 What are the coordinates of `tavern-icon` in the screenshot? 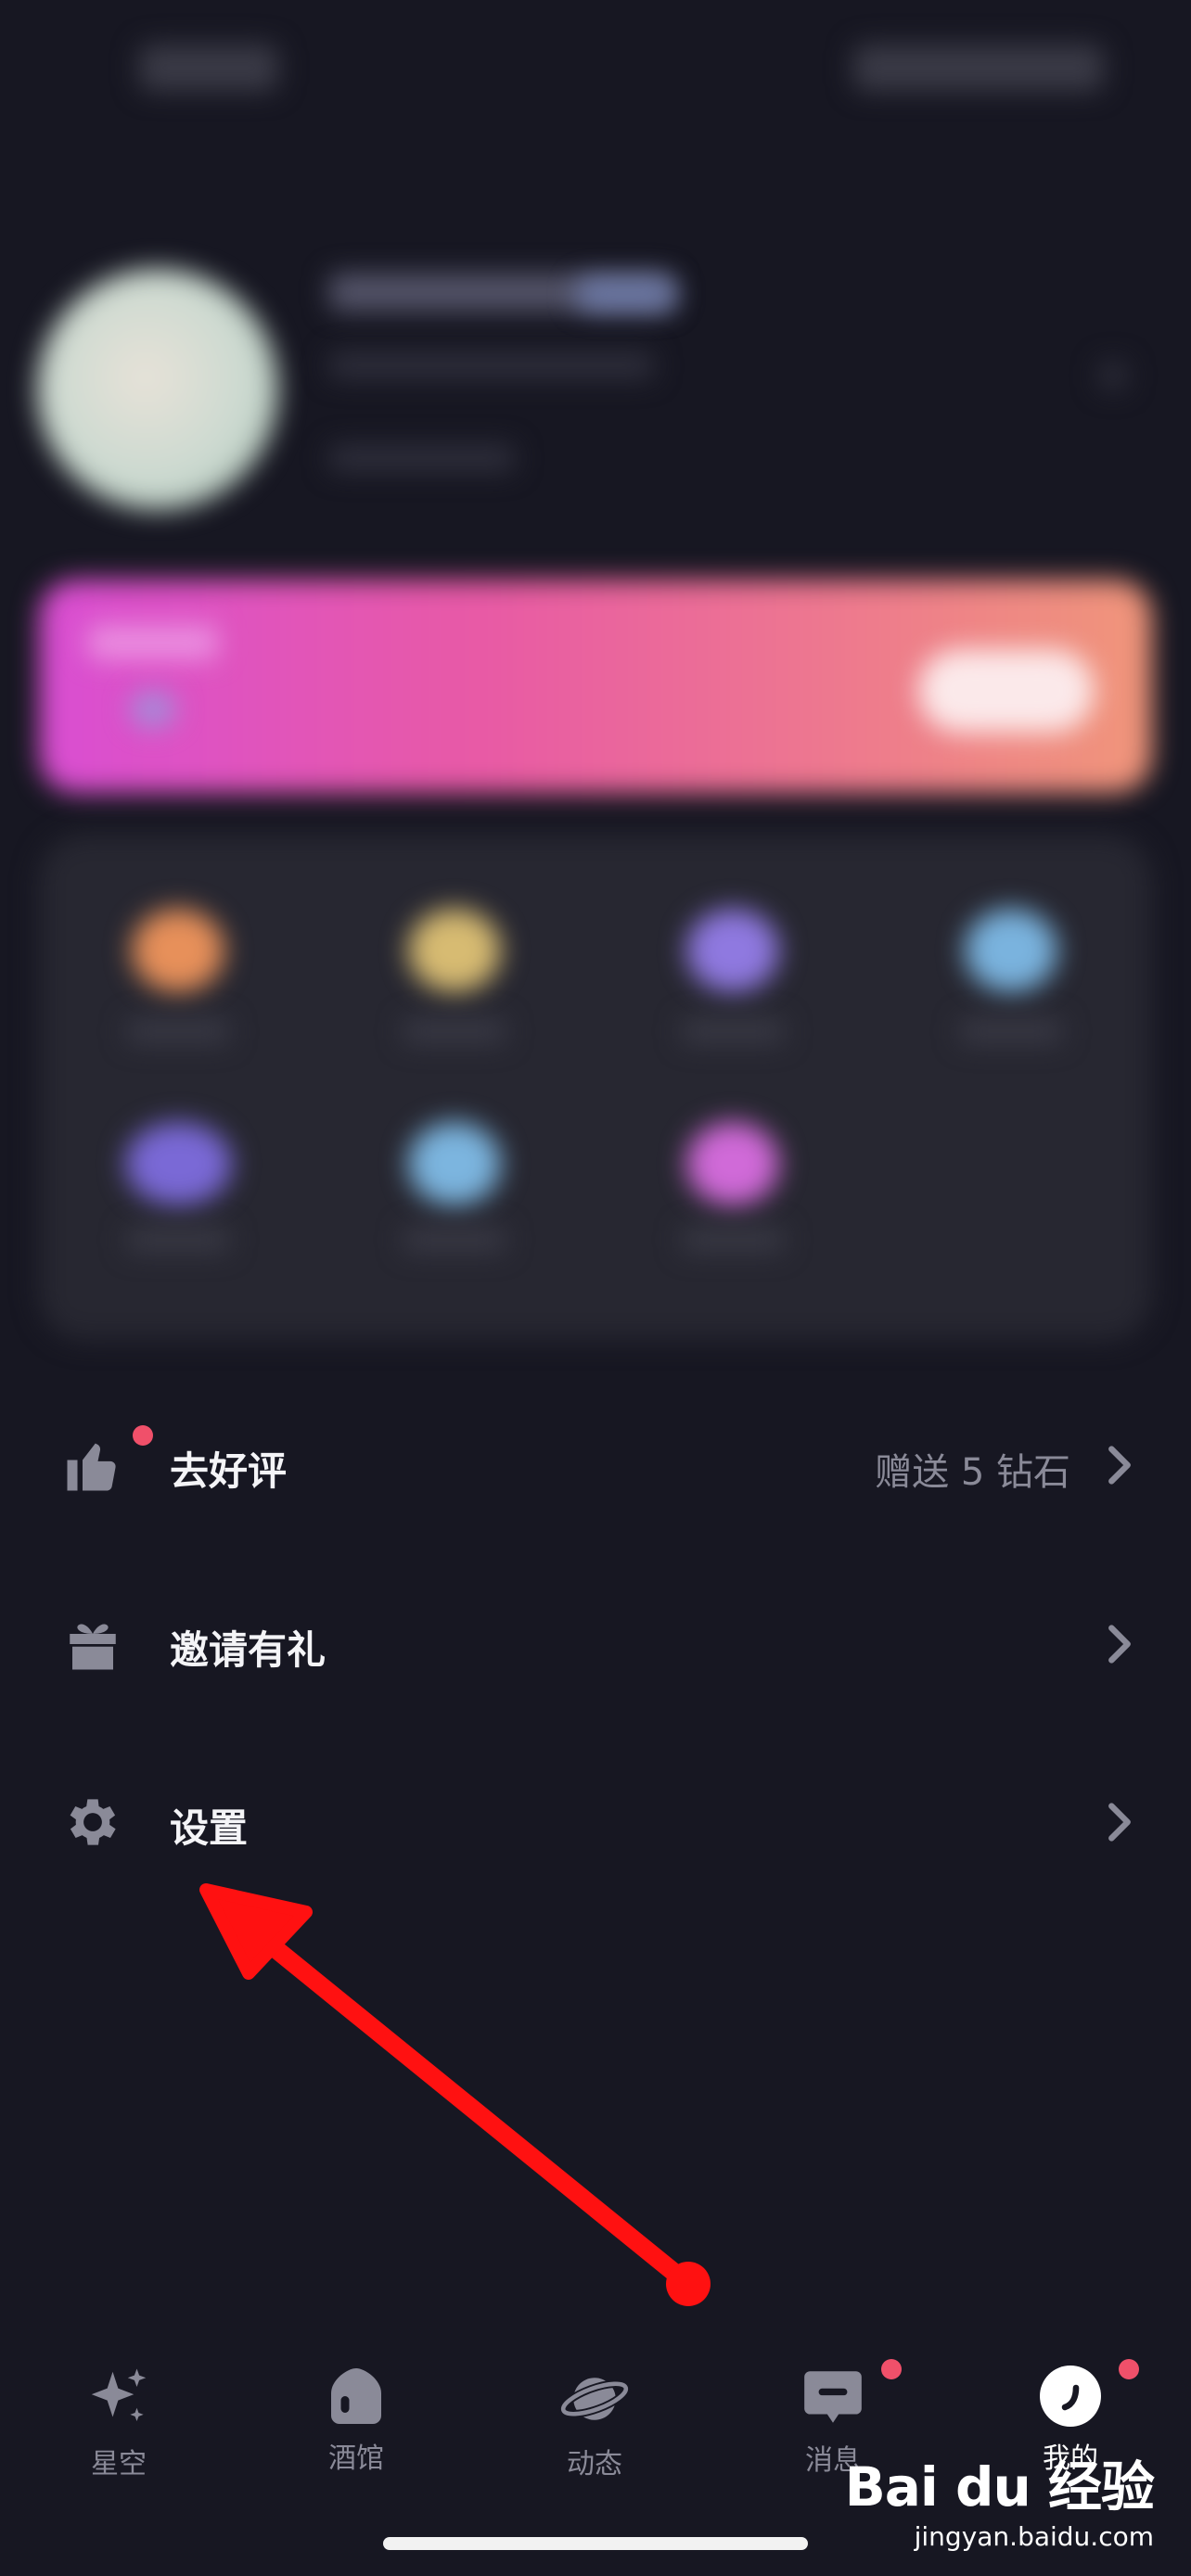 It's located at (356, 2396).